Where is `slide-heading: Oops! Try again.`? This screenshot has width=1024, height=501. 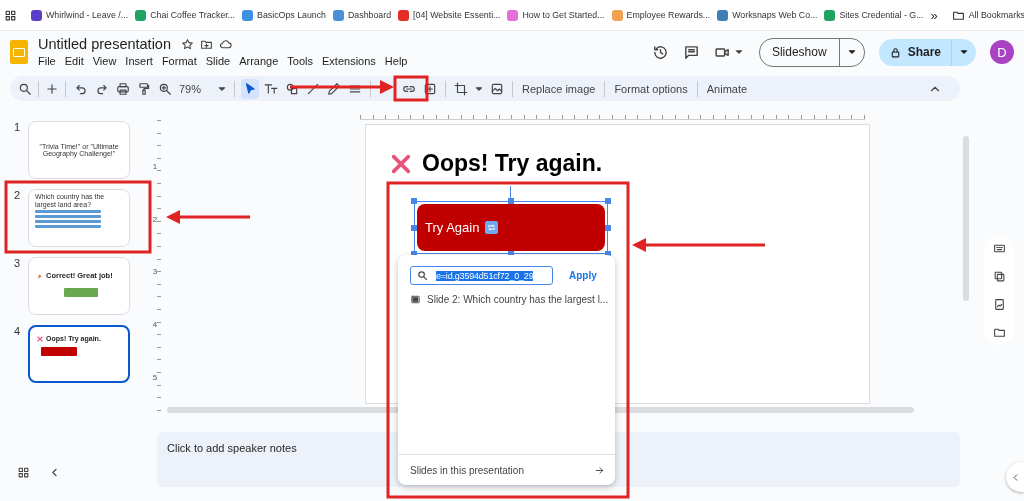 slide-heading: Oops! Try again. is located at coordinates (512, 163).